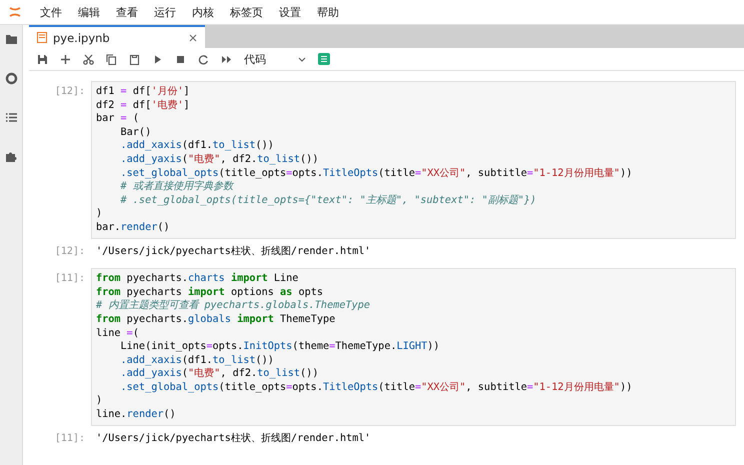 This screenshot has width=744, height=465. What do you see at coordinates (165, 12) in the screenshot?
I see `menu-item: 运行` at bounding box center [165, 12].